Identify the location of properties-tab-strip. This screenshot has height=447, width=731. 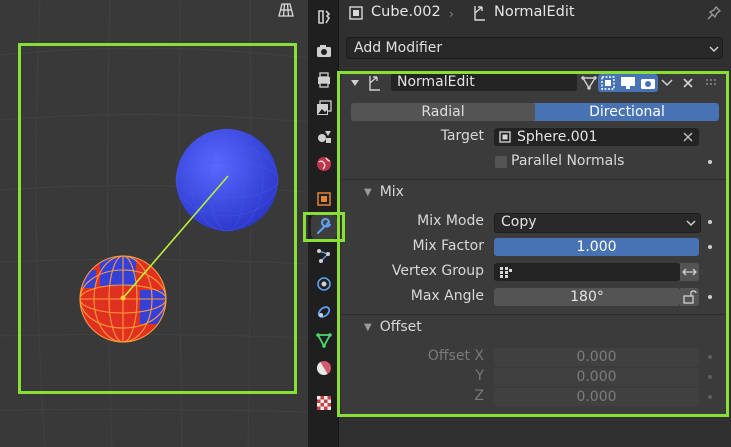
(323, 223).